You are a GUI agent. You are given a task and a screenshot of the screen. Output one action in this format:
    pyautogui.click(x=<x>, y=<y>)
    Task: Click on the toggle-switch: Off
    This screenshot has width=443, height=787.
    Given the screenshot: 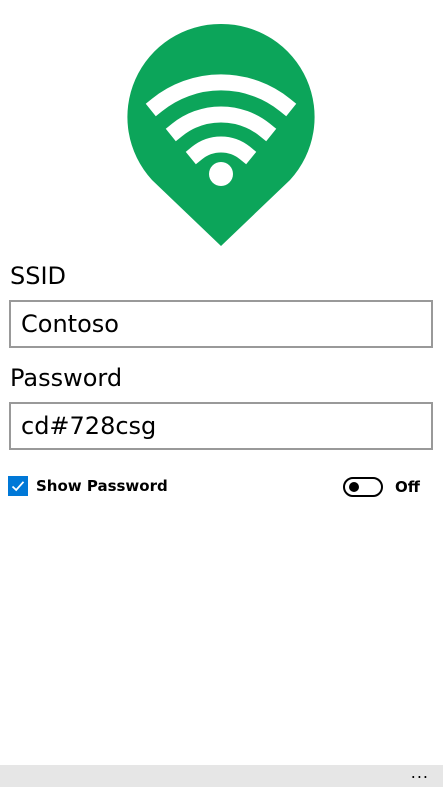 What is the action you would take?
    pyautogui.click(x=381, y=487)
    